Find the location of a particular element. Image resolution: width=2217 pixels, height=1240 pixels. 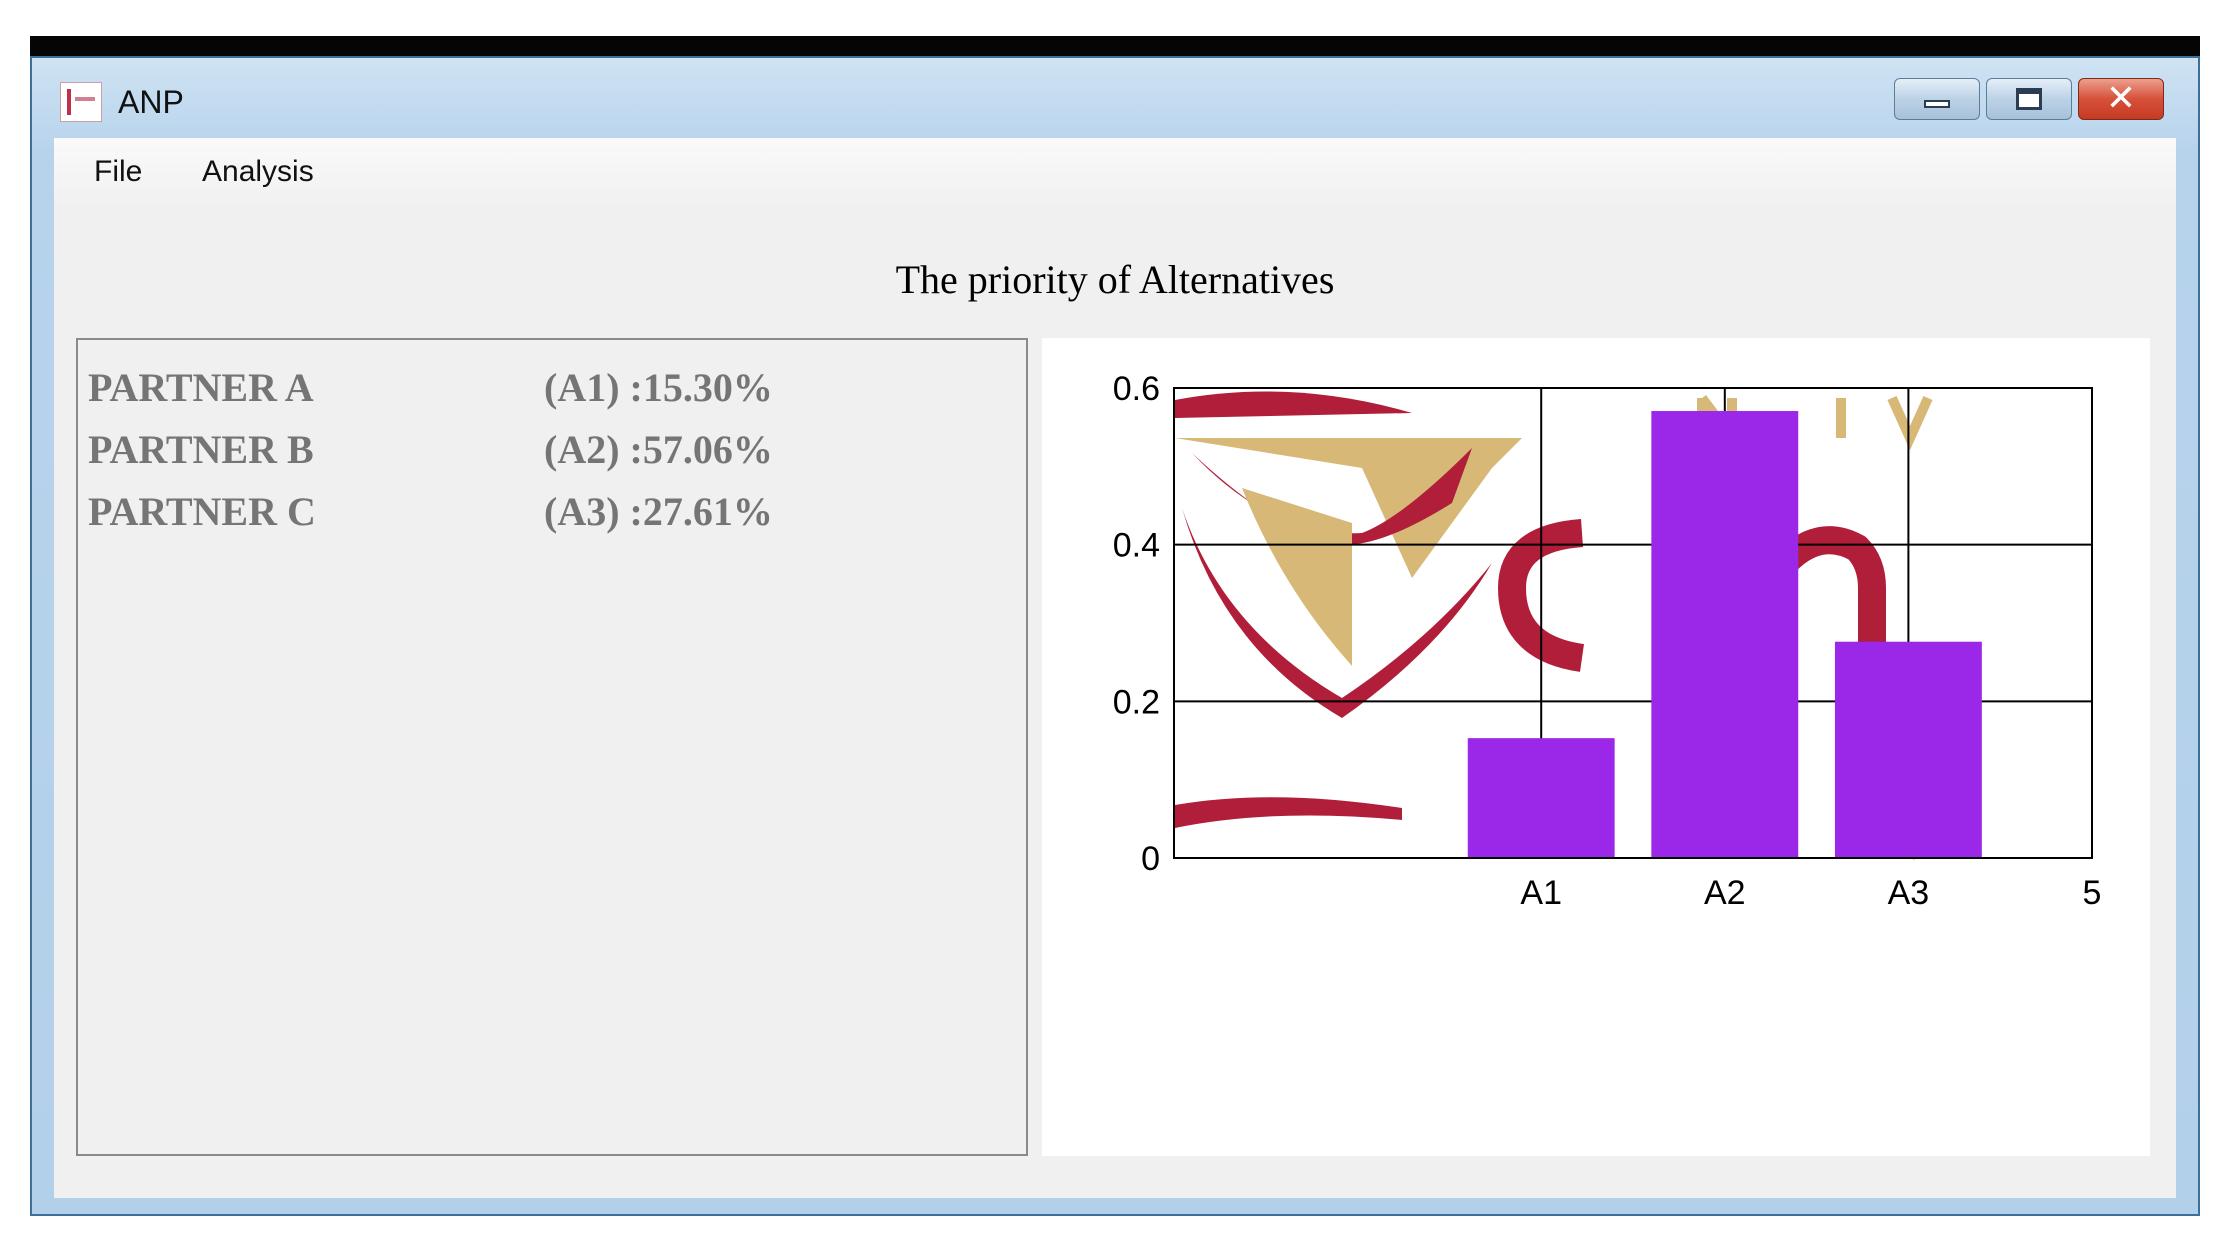

y-tick-label: 0.6 is located at coordinates (1136, 389).